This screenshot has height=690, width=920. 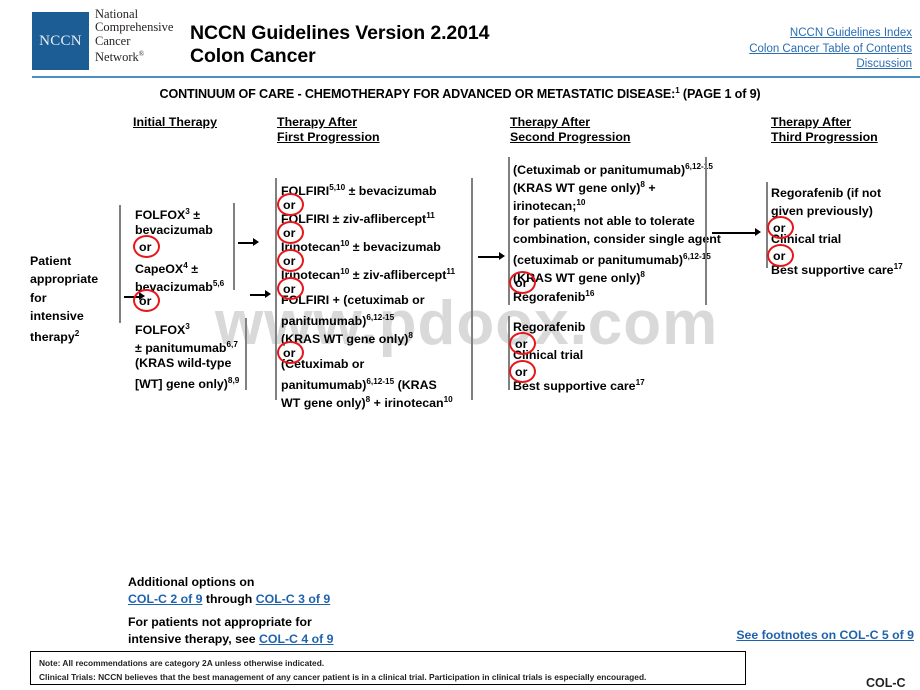 What do you see at coordinates (290, 260) in the screenshot?
I see `or-connector-first-3: or` at bounding box center [290, 260].